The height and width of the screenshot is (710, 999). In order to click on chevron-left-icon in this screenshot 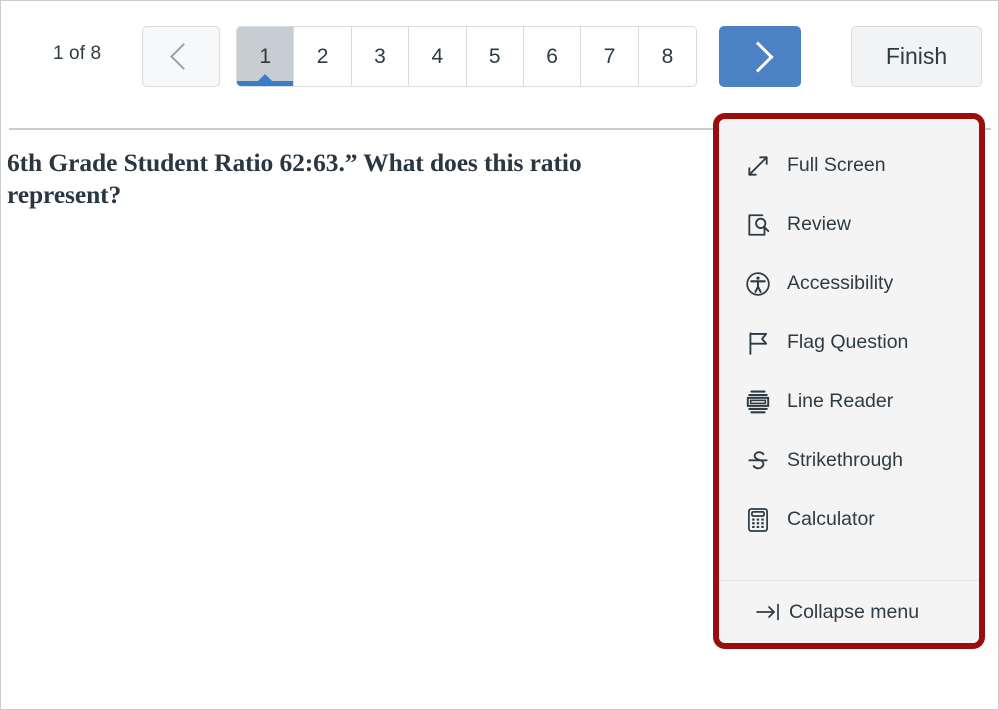, I will do `click(183, 56)`.